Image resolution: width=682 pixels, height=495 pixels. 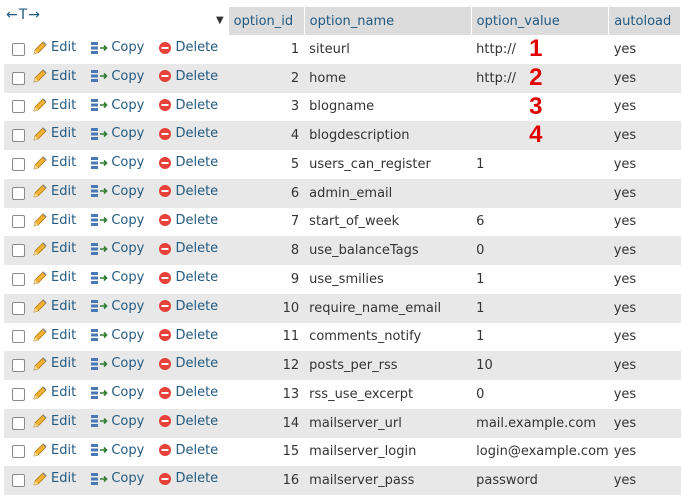 What do you see at coordinates (540, 423) in the screenshot?
I see `cell-option-value: mail.example.com` at bounding box center [540, 423].